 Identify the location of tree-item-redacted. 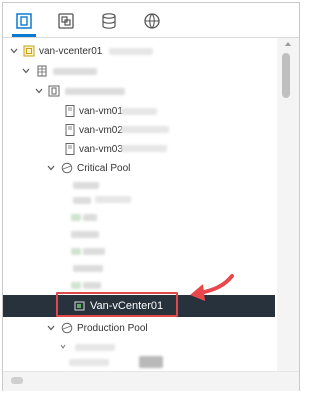
(139, 362).